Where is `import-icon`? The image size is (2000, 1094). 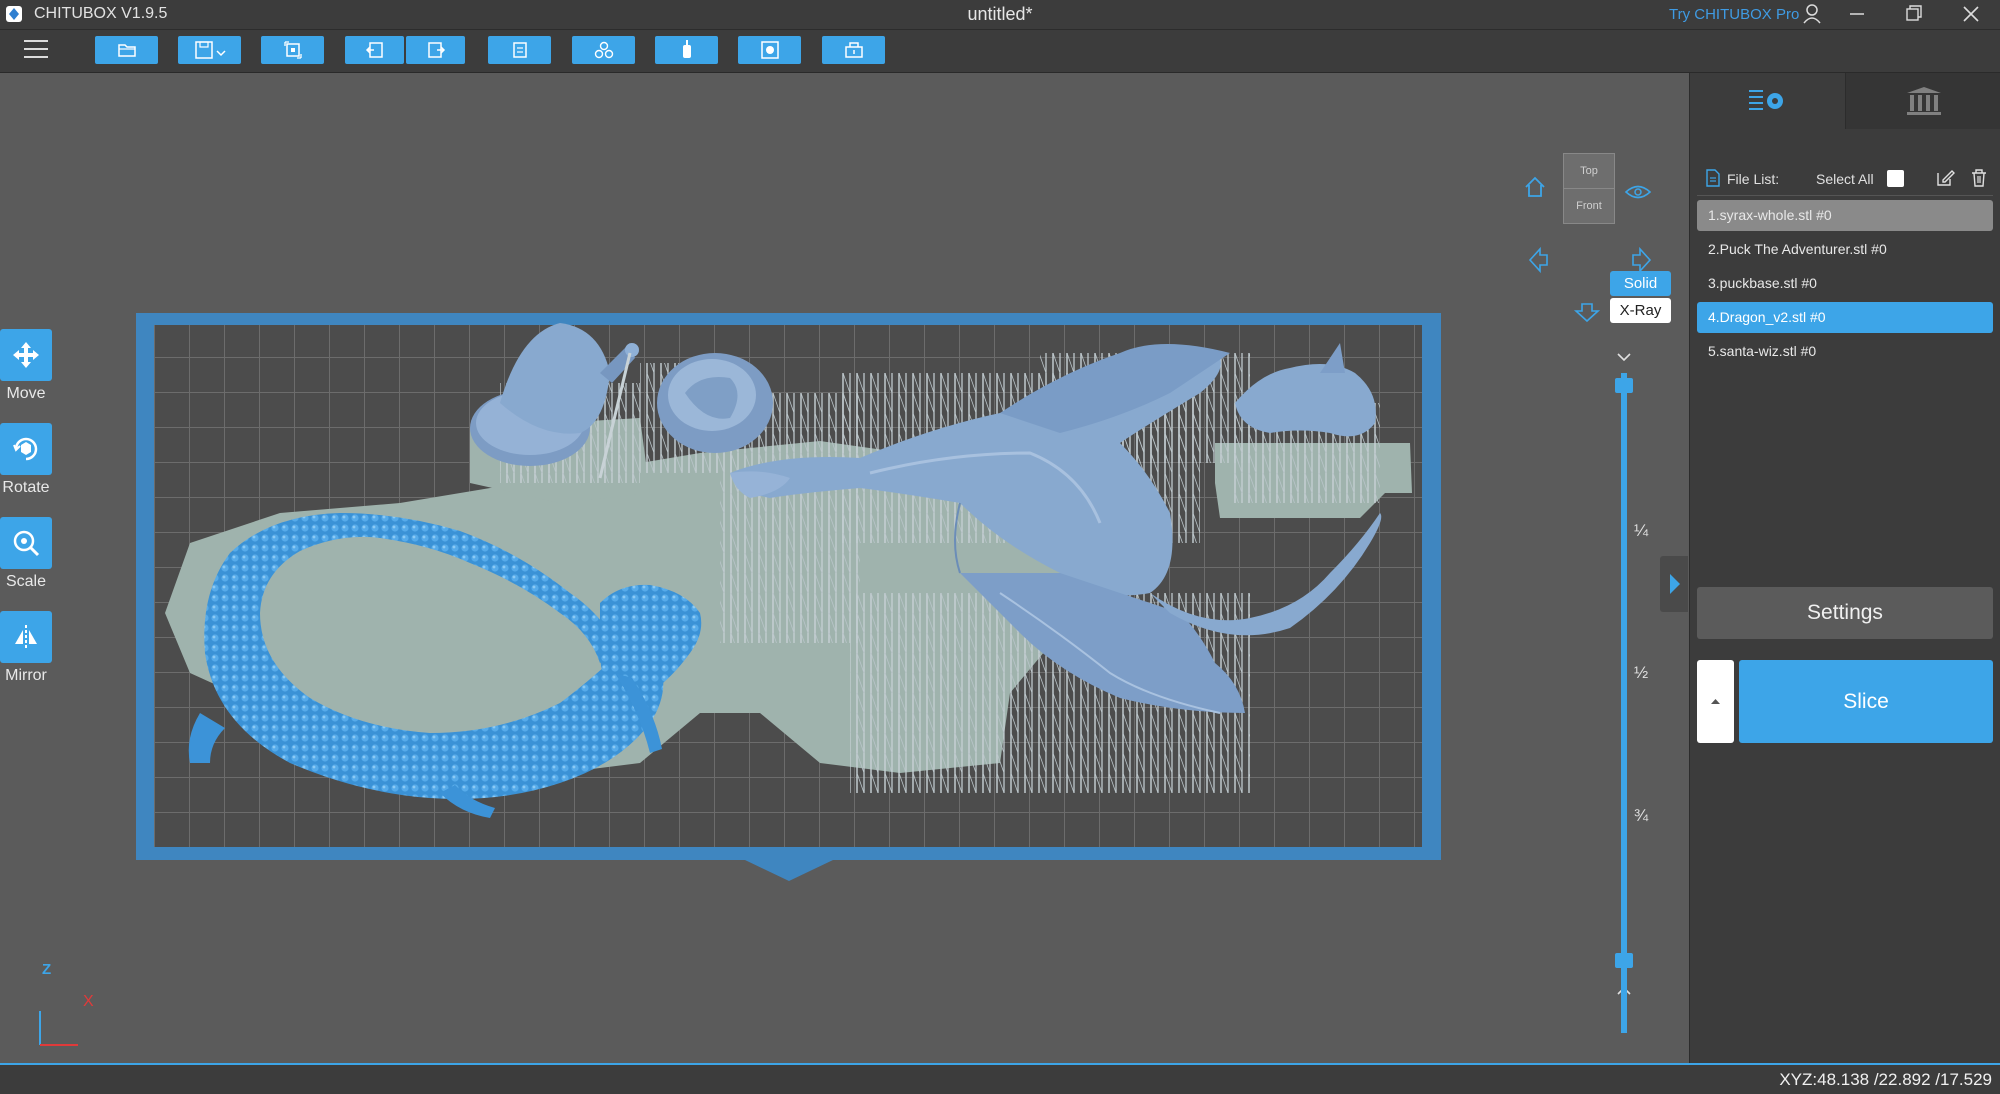
import-icon is located at coordinates (292, 50).